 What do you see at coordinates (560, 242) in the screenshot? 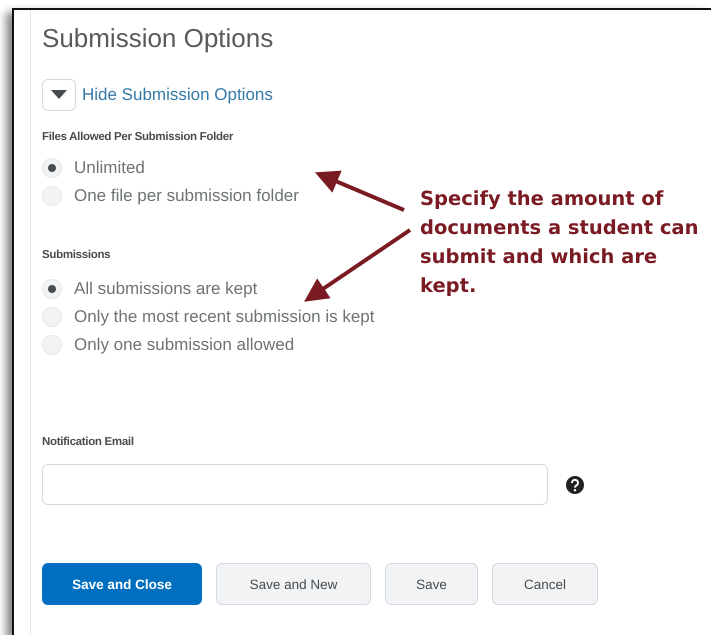
I see `callout-text: Specify the amount of documents a student can submit and which are kept.` at bounding box center [560, 242].